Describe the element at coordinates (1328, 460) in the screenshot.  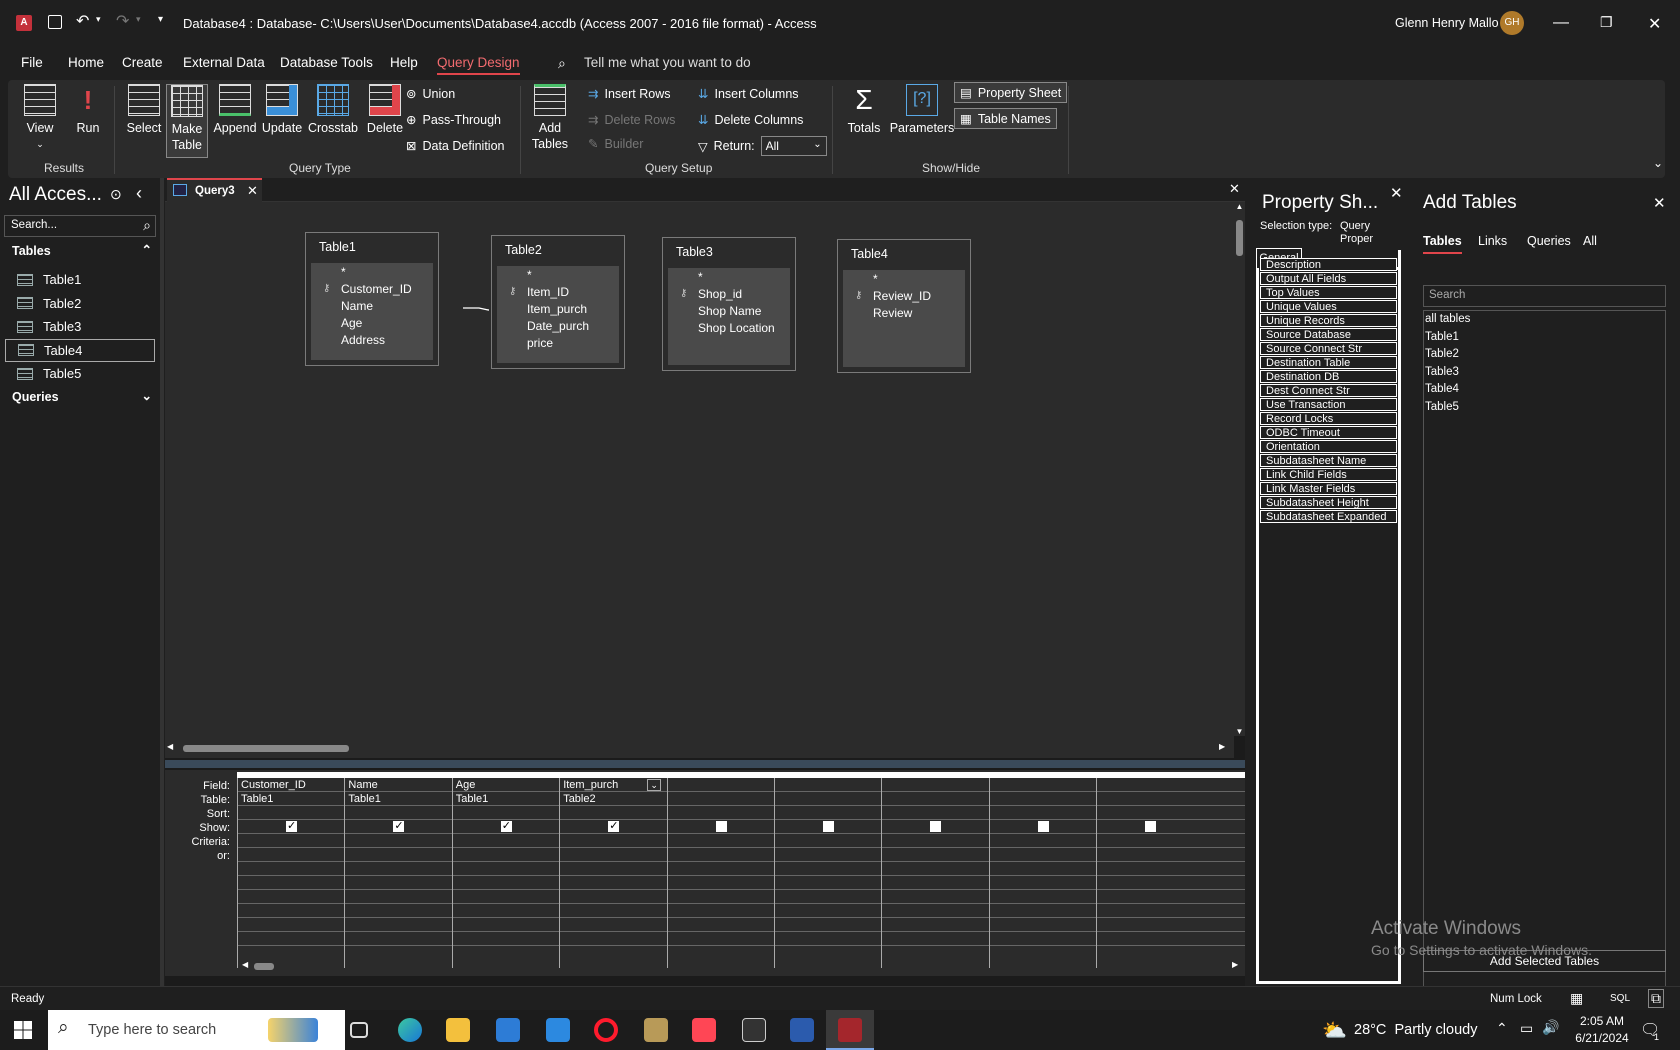
I see `property-item: Subdatasheet Name` at that location.